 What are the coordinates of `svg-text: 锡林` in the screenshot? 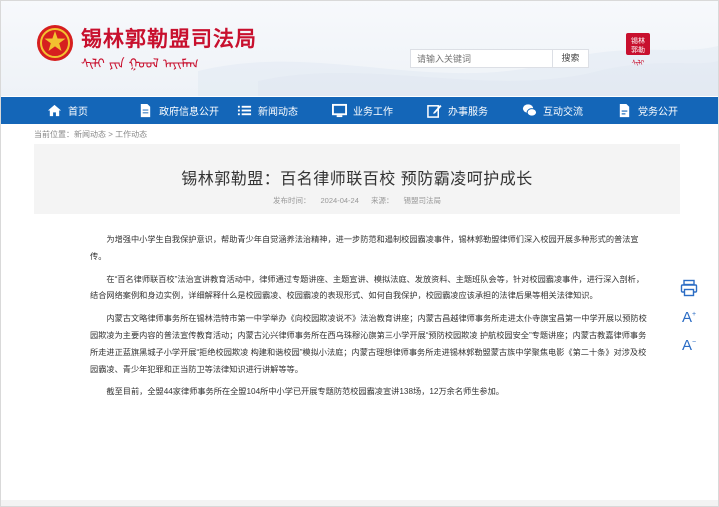 It's located at (638, 40).